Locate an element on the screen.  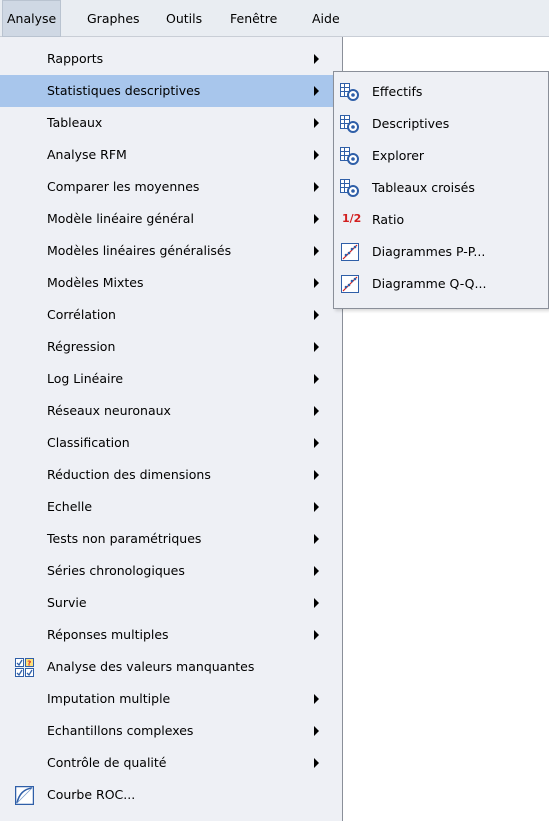
menu-aide: Aide is located at coordinates (326, 18).